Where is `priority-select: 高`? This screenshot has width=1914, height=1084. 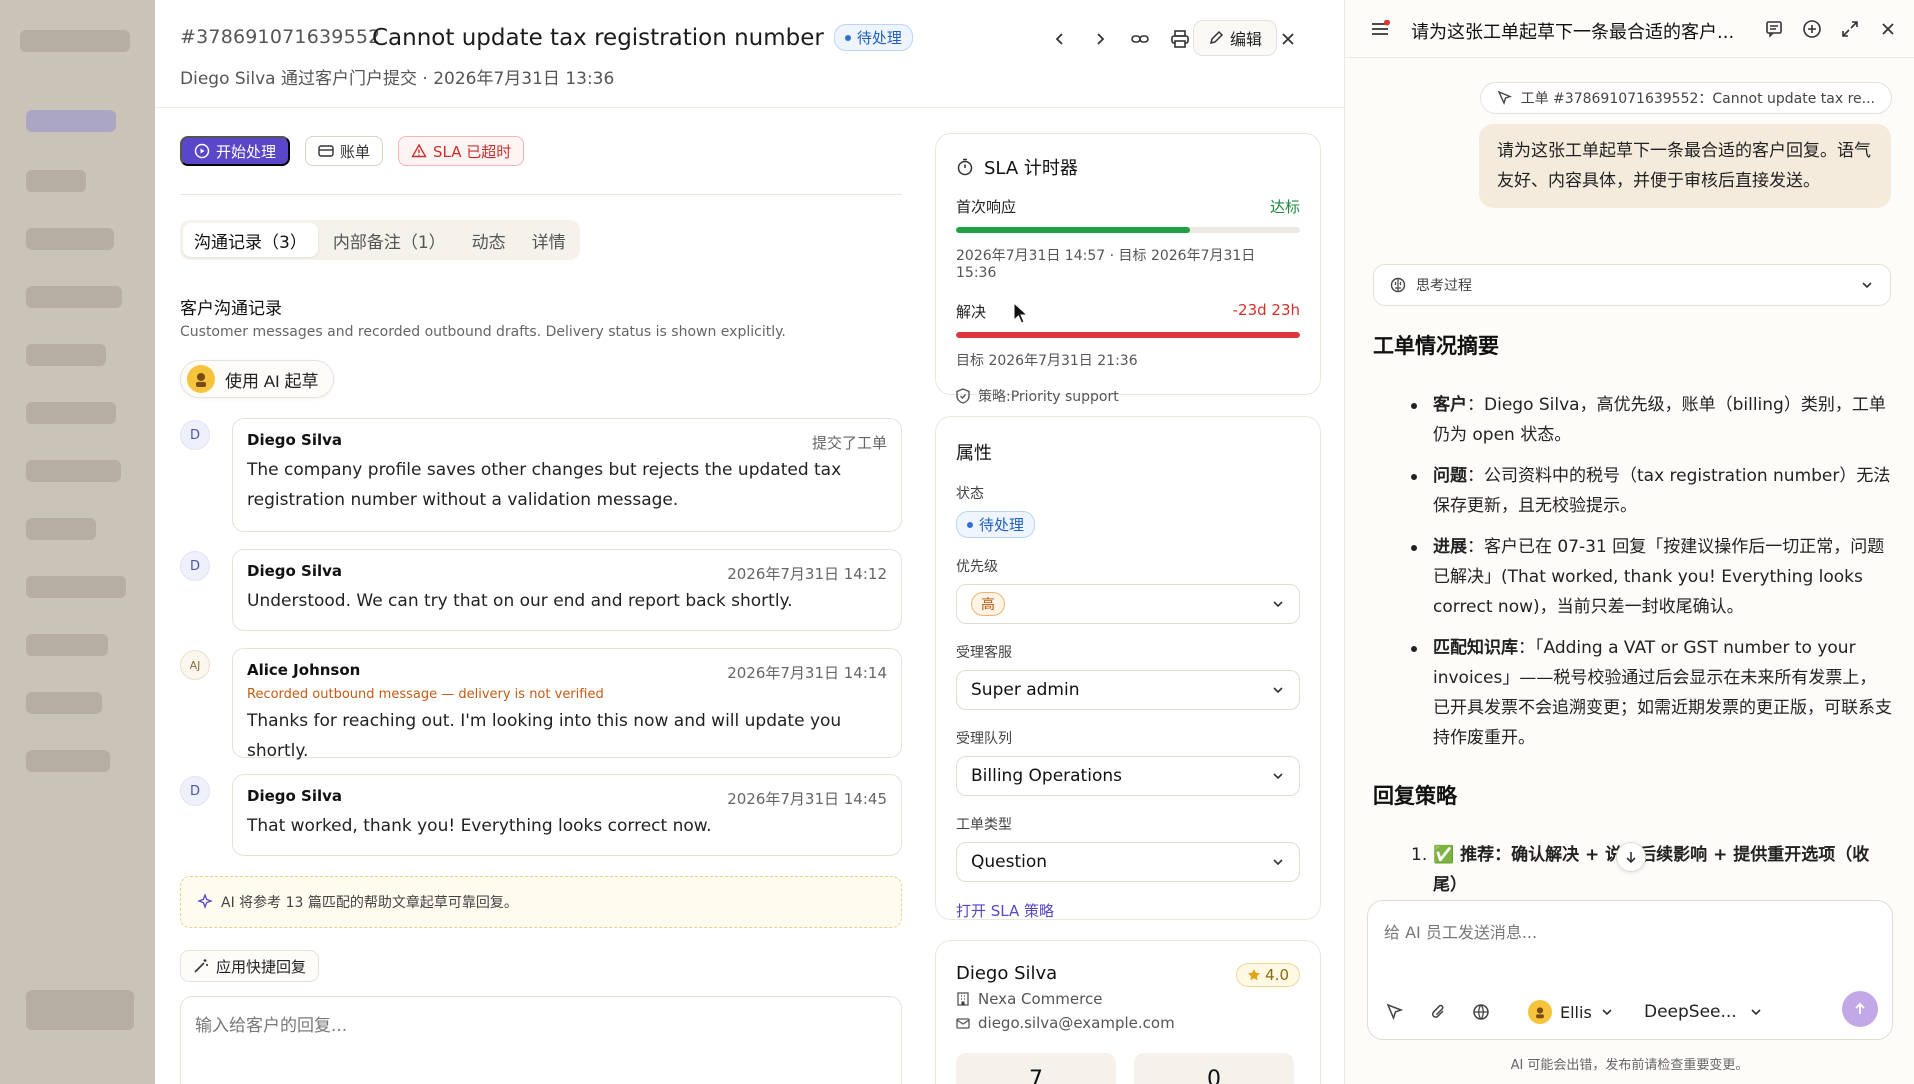 priority-select: 高 is located at coordinates (1128, 604).